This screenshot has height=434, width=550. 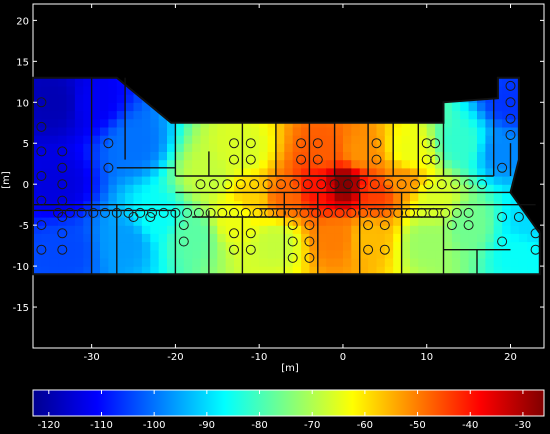 I want to click on y-tick-label: 10, so click(x=22, y=103).